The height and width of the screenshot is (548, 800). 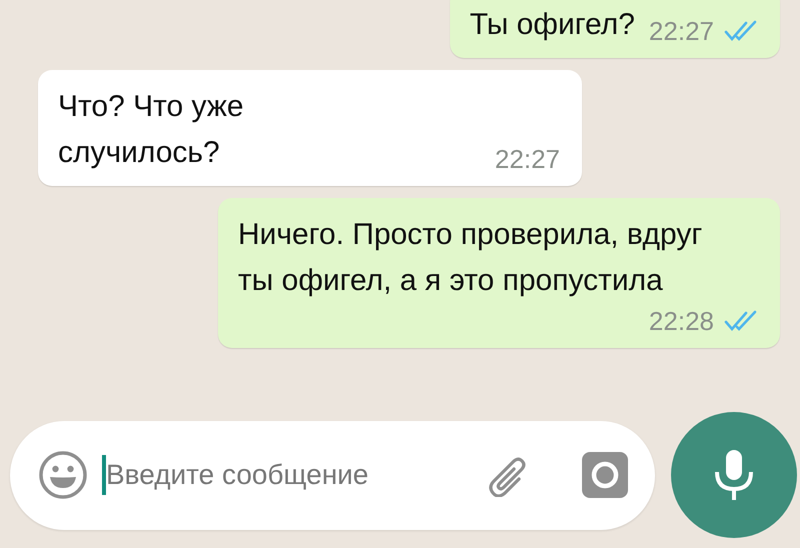 What do you see at coordinates (271, 475) in the screenshot?
I see `message-input: Введите сообщение` at bounding box center [271, 475].